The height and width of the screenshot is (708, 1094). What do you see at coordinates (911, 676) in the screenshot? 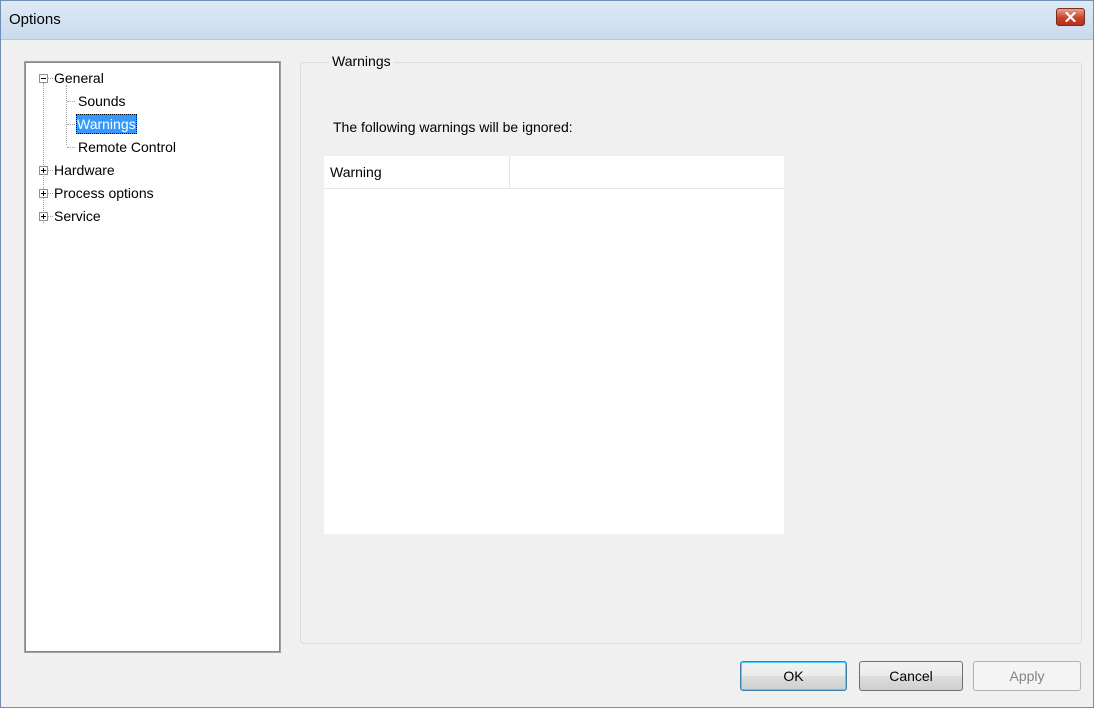
I see `cancel-button: Cancel` at bounding box center [911, 676].